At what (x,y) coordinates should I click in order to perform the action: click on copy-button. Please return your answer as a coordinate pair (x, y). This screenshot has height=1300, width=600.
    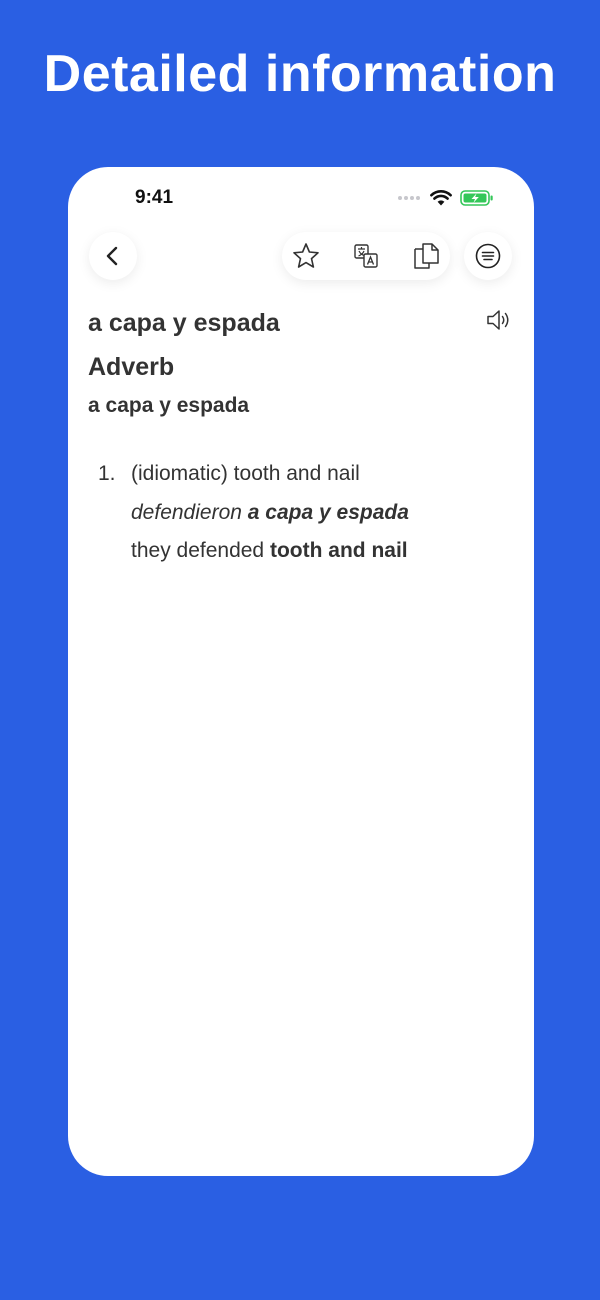
    Looking at the image, I should click on (426, 256).